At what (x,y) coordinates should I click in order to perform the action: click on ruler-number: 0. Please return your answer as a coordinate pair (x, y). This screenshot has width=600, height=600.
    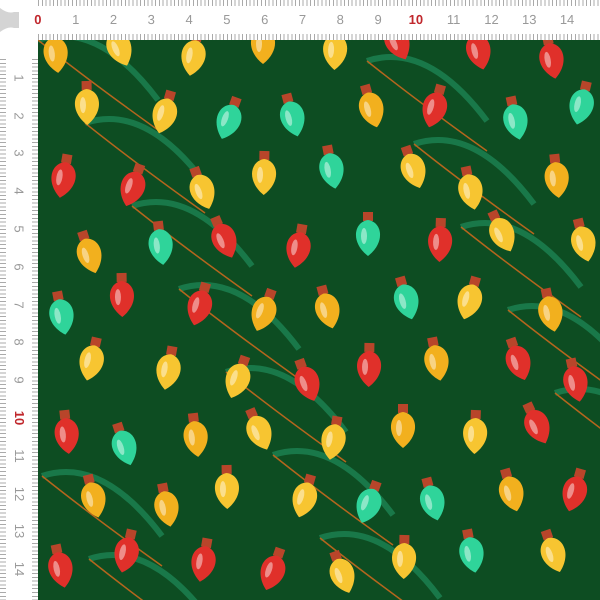
    Looking at the image, I should click on (38, 20).